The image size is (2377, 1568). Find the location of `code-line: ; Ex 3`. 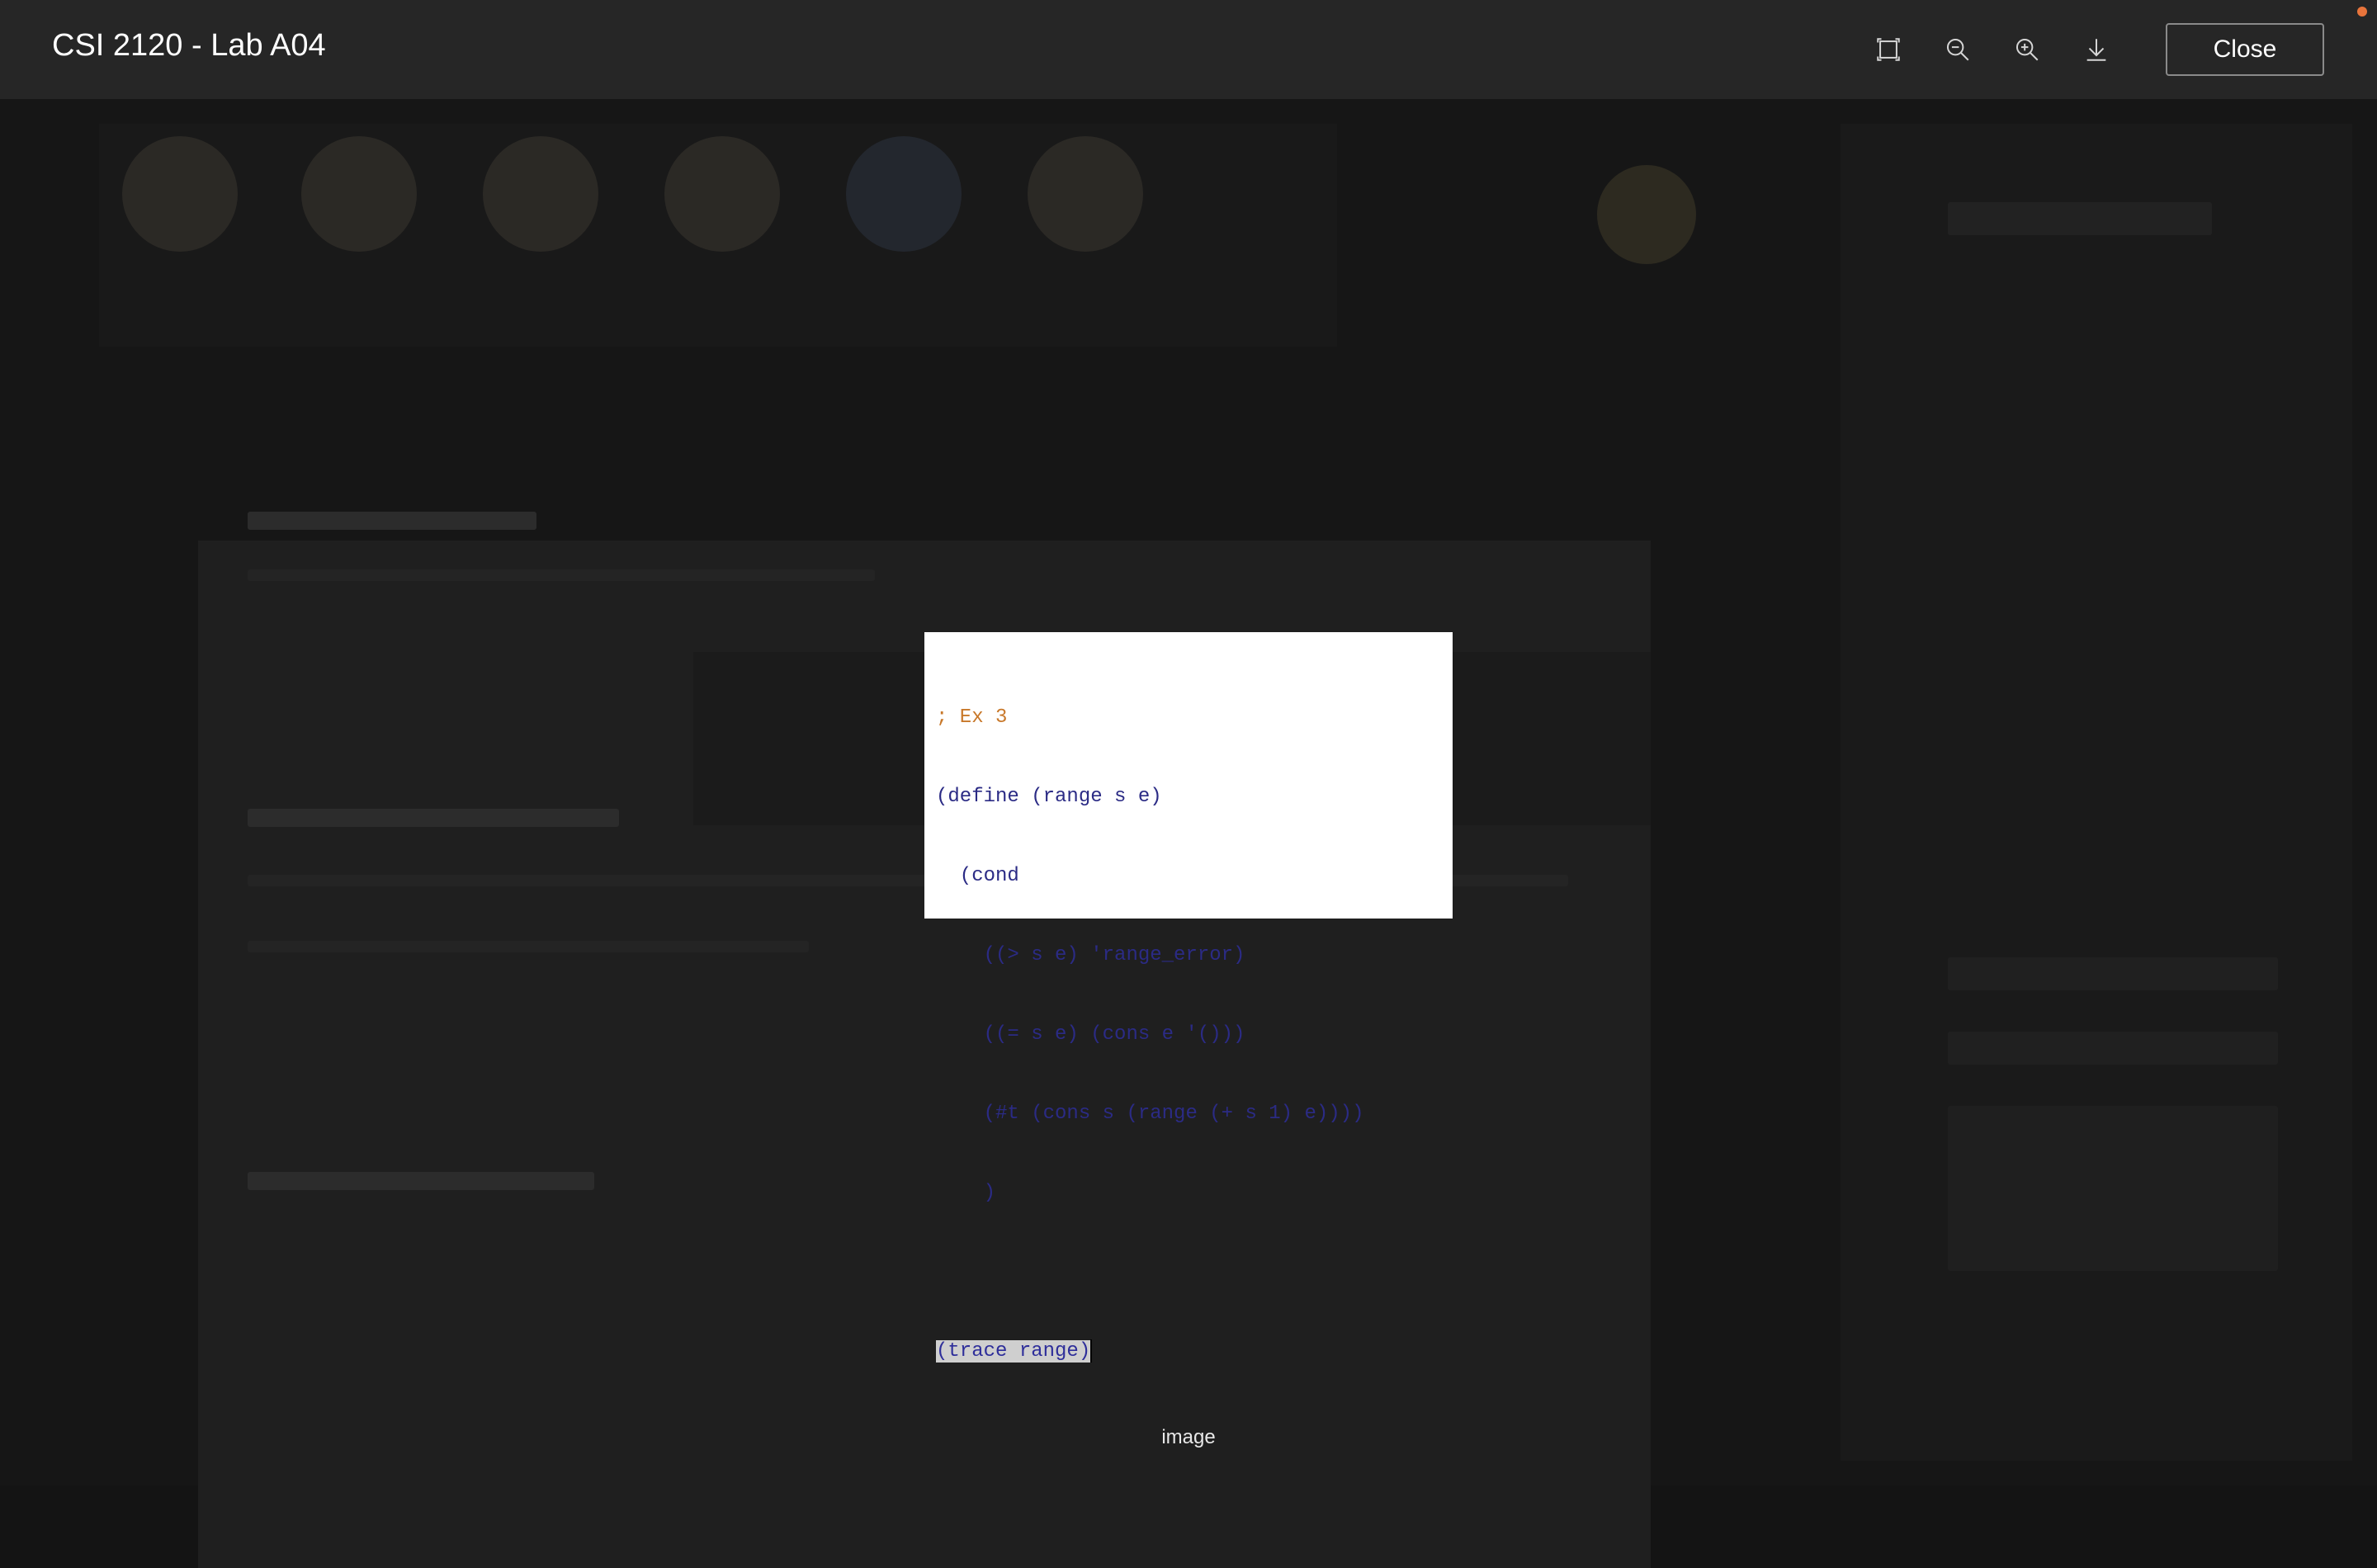

code-line: ; Ex 3 is located at coordinates (972, 717).